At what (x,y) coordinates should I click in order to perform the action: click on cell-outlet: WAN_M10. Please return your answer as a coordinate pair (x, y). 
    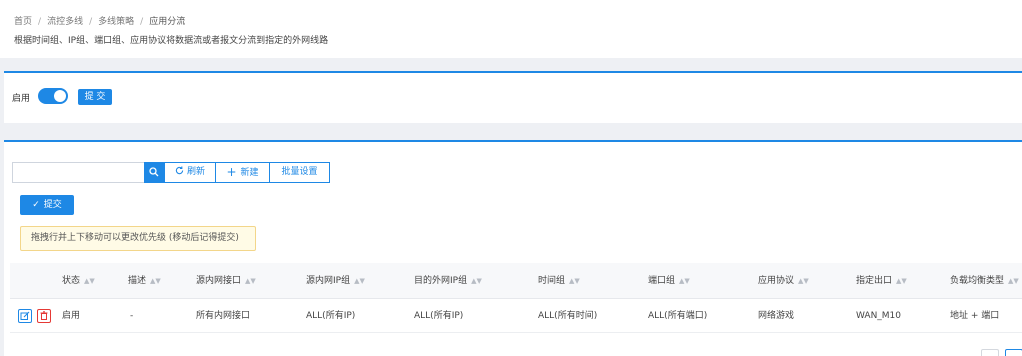
    Looking at the image, I should click on (879, 316).